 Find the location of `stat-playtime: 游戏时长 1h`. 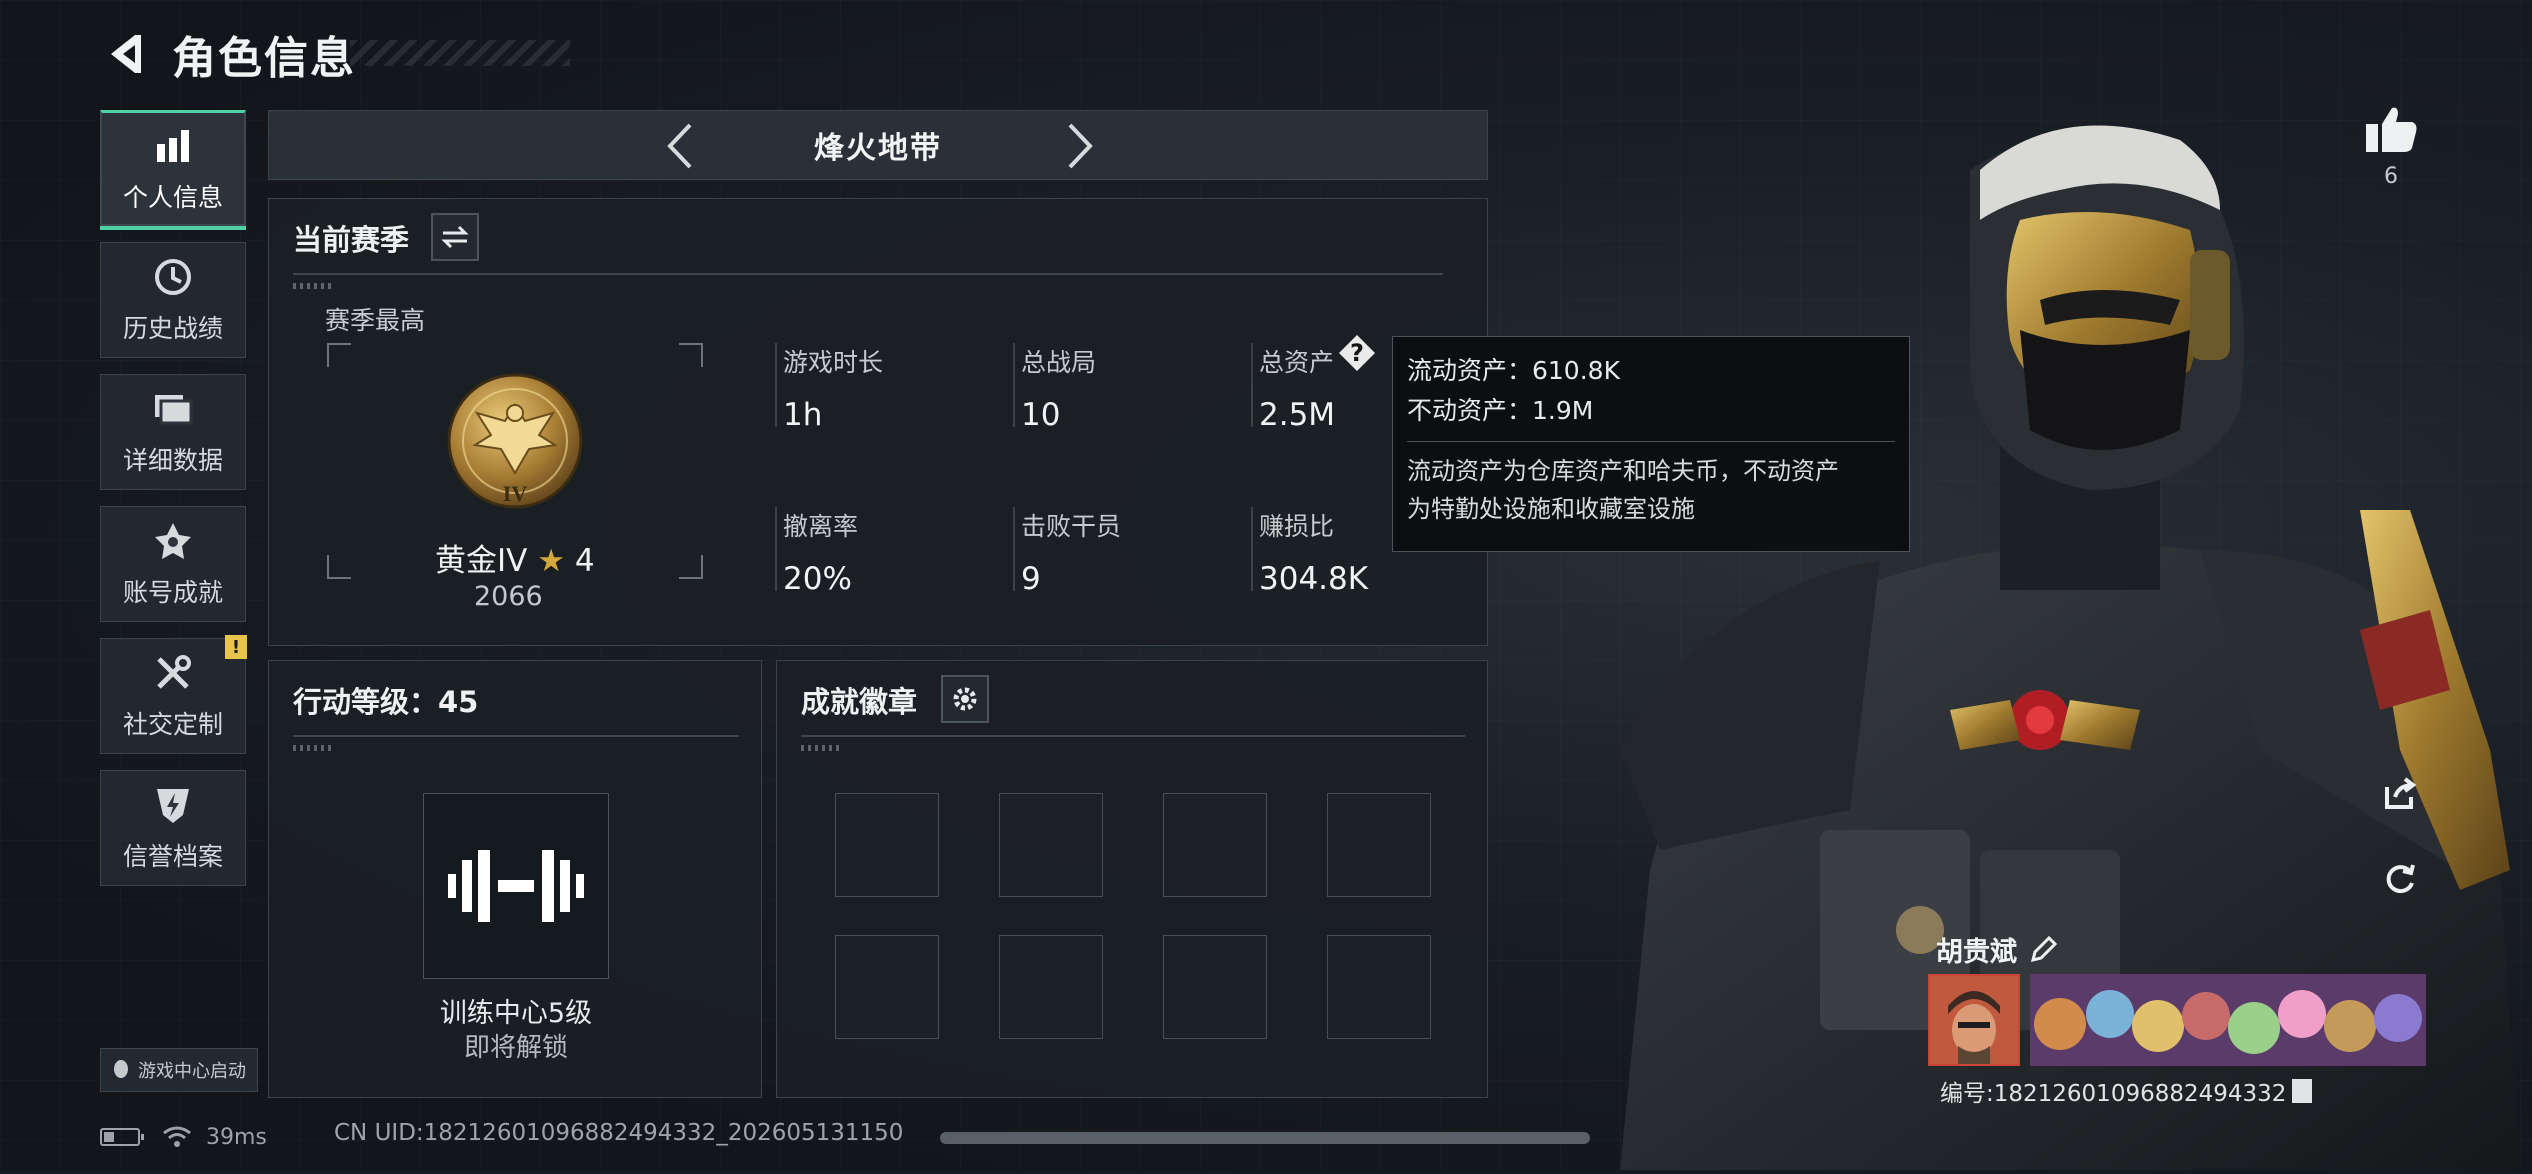

stat-playtime: 游戏时长 1h is located at coordinates (829, 388).